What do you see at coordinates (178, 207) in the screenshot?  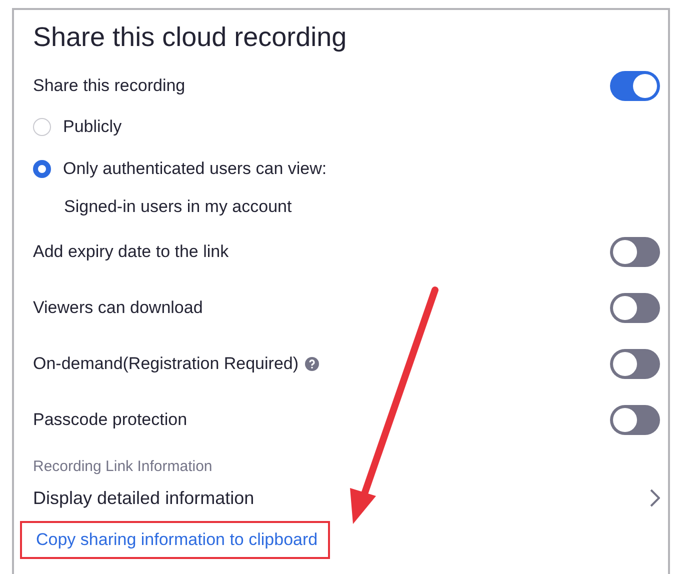 I see `option-note: Signed-in users in my account` at bounding box center [178, 207].